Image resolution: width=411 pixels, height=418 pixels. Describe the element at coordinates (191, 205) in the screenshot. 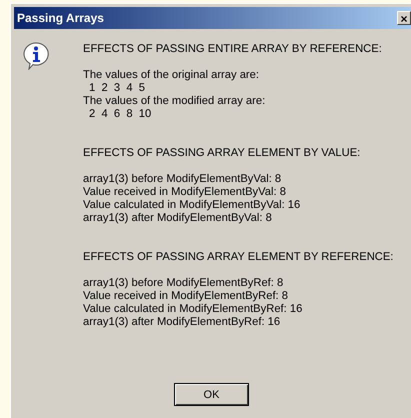

I see `message-line: Value calculated in ModifyElementByVal: 16` at that location.